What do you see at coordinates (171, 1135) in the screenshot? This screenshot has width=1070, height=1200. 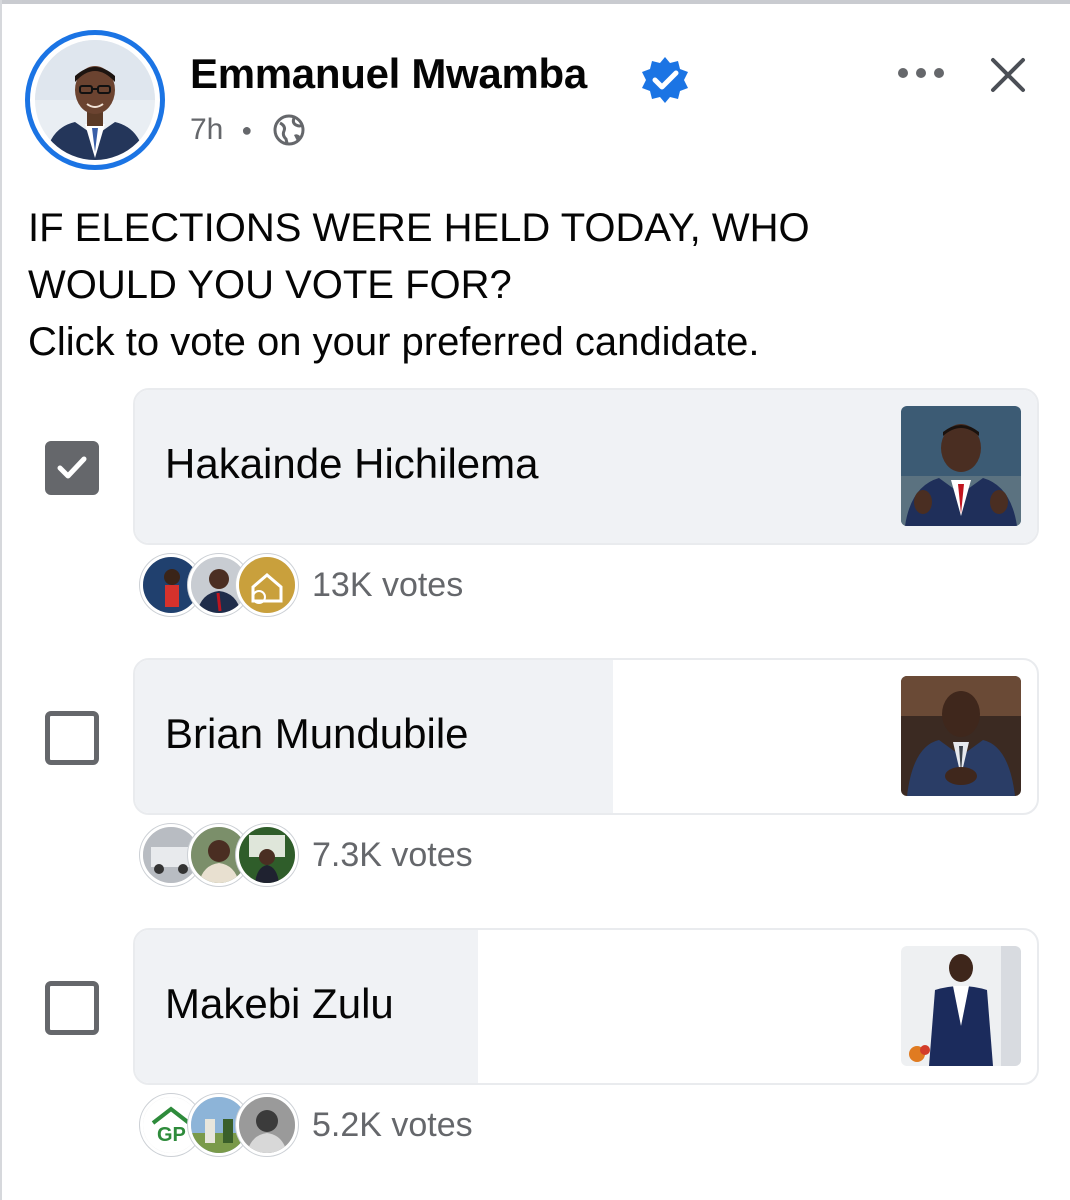 I see `svg-text: GP` at bounding box center [171, 1135].